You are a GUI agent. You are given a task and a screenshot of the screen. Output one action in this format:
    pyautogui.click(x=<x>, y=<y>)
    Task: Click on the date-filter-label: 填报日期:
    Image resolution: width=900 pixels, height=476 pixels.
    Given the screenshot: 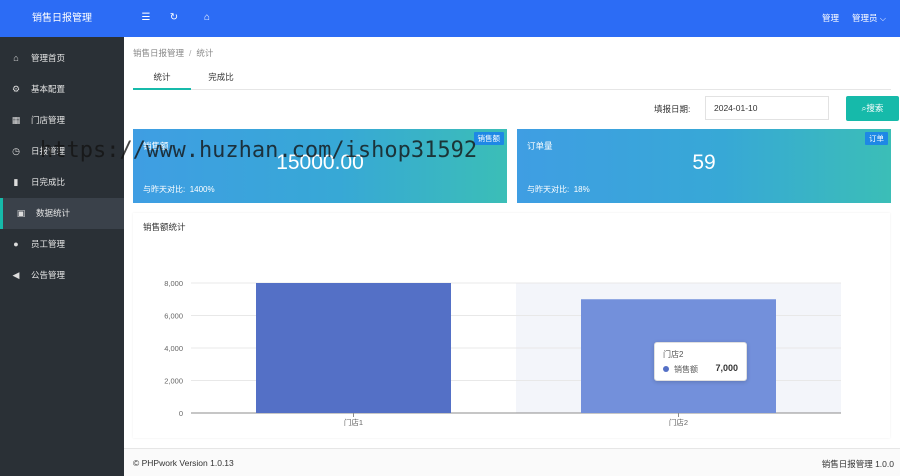 What is the action you would take?
    pyautogui.click(x=672, y=109)
    